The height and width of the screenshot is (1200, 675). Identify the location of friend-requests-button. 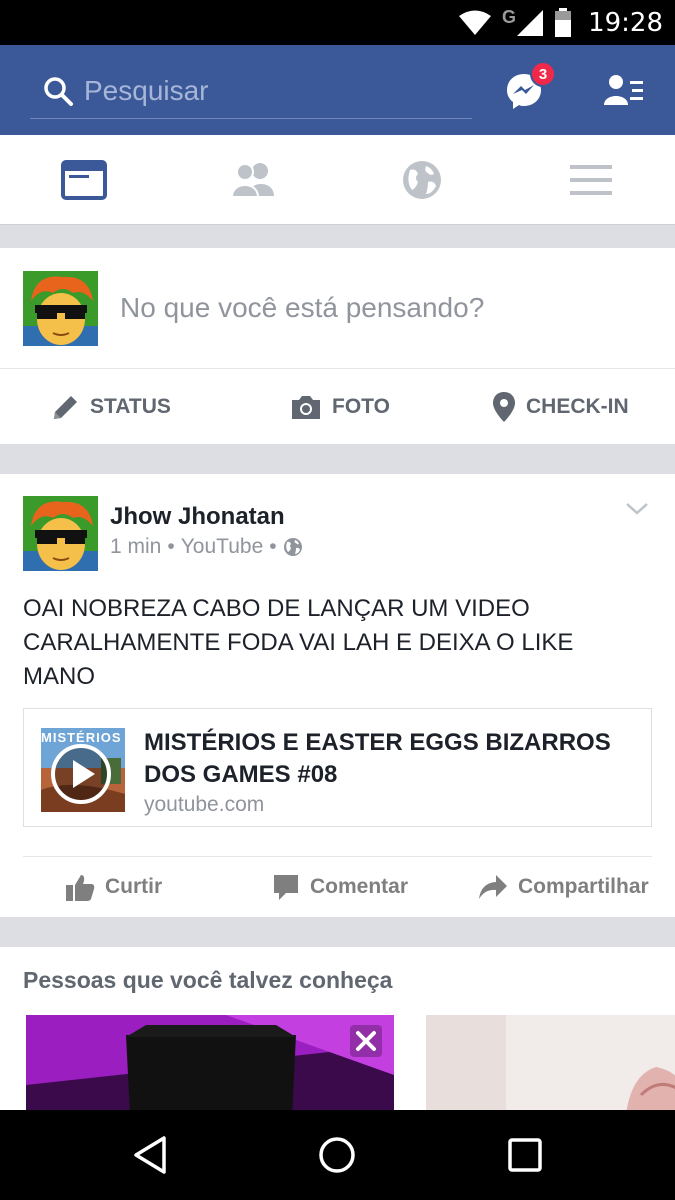
(625, 90).